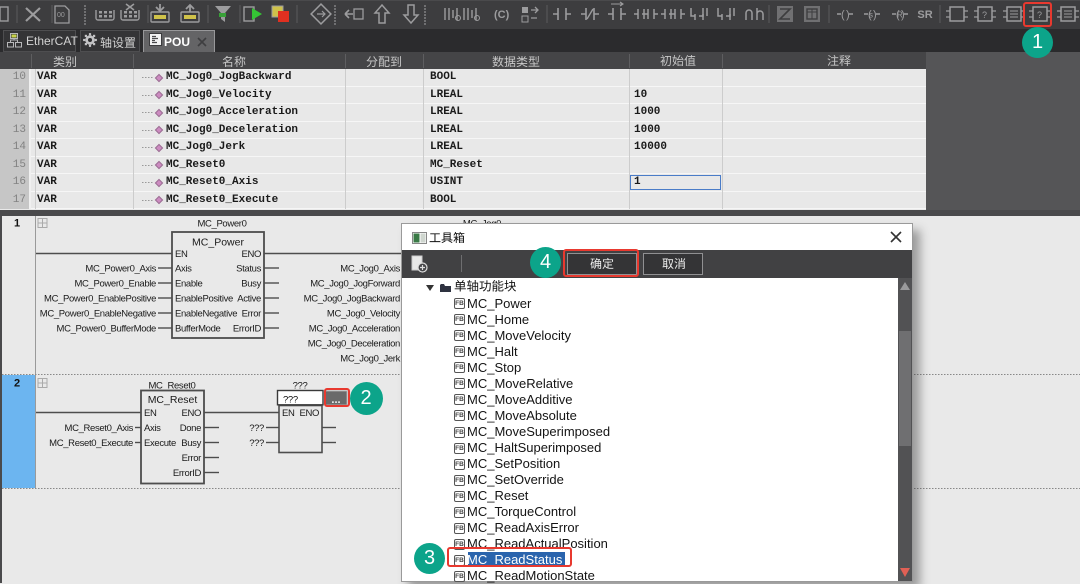 Image resolution: width=1080 pixels, height=584 pixels. I want to click on svg-text: MC_Power0, so click(221, 223).